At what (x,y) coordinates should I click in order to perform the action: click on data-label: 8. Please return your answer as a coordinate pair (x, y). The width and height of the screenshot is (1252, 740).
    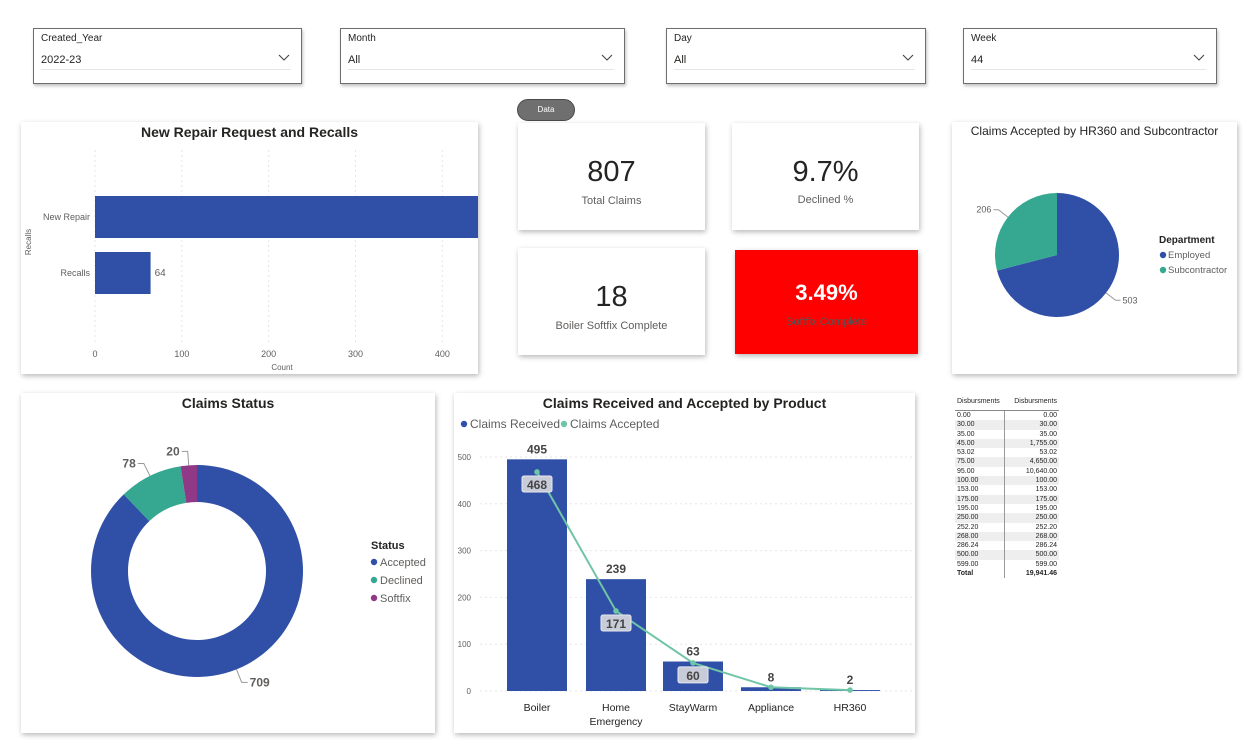
    Looking at the image, I should click on (771, 677).